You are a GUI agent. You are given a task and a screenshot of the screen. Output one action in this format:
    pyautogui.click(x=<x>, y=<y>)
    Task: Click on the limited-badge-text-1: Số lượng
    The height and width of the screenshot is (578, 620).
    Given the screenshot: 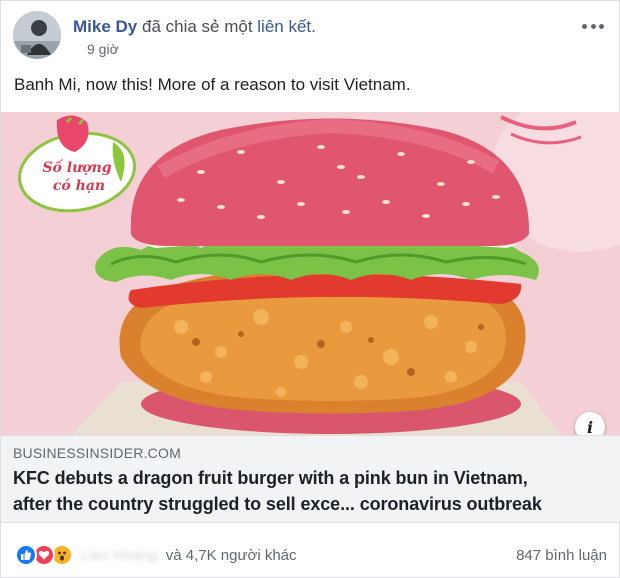 What is the action you would take?
    pyautogui.click(x=76, y=167)
    